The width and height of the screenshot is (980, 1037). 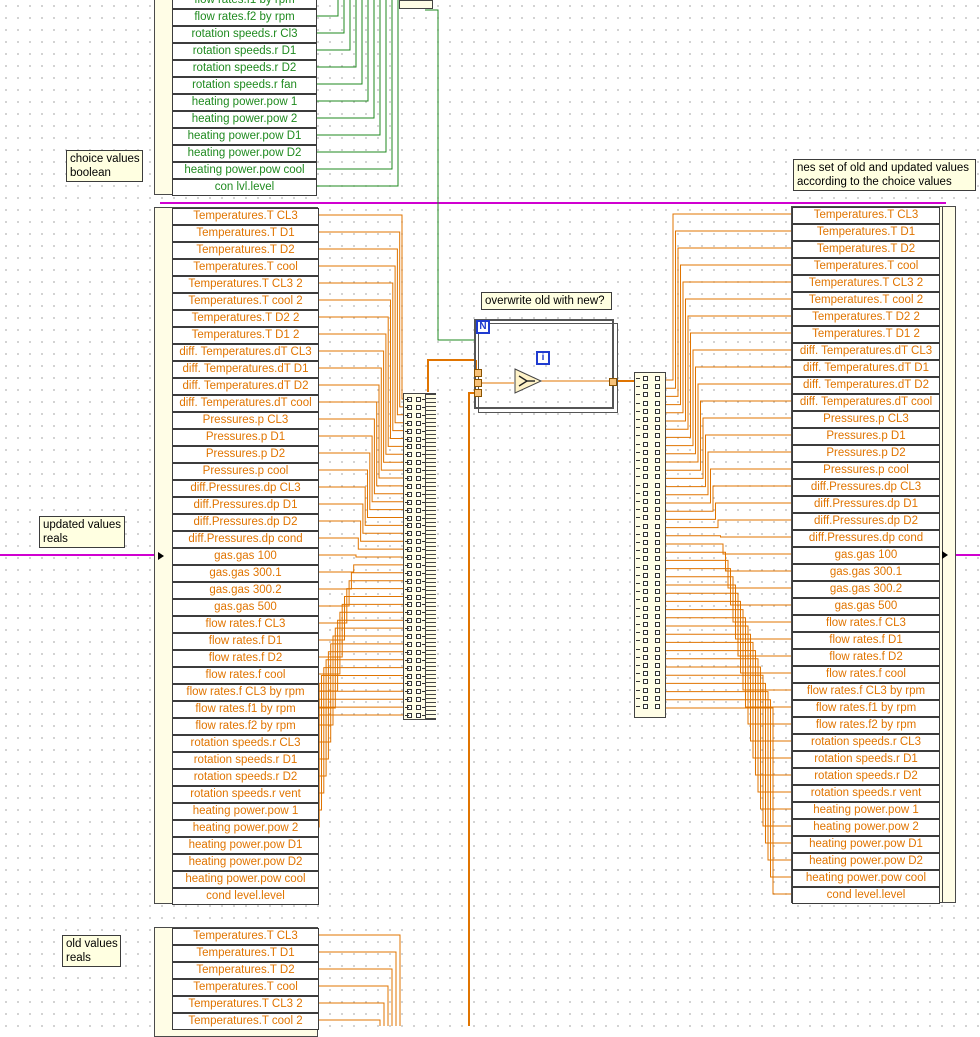 I want to click on upd-cluster-element: cond level.level, so click(x=245, y=896).